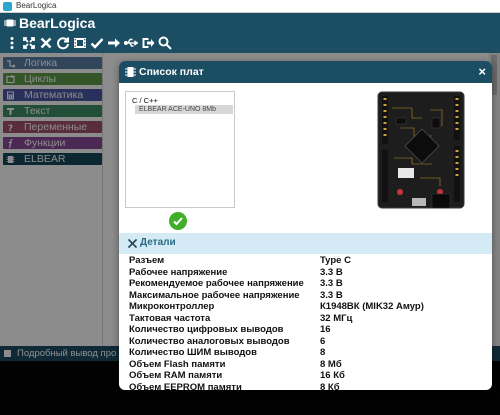 This screenshot has width=500, height=415. What do you see at coordinates (147, 43) in the screenshot?
I see `sign-out-icon` at bounding box center [147, 43].